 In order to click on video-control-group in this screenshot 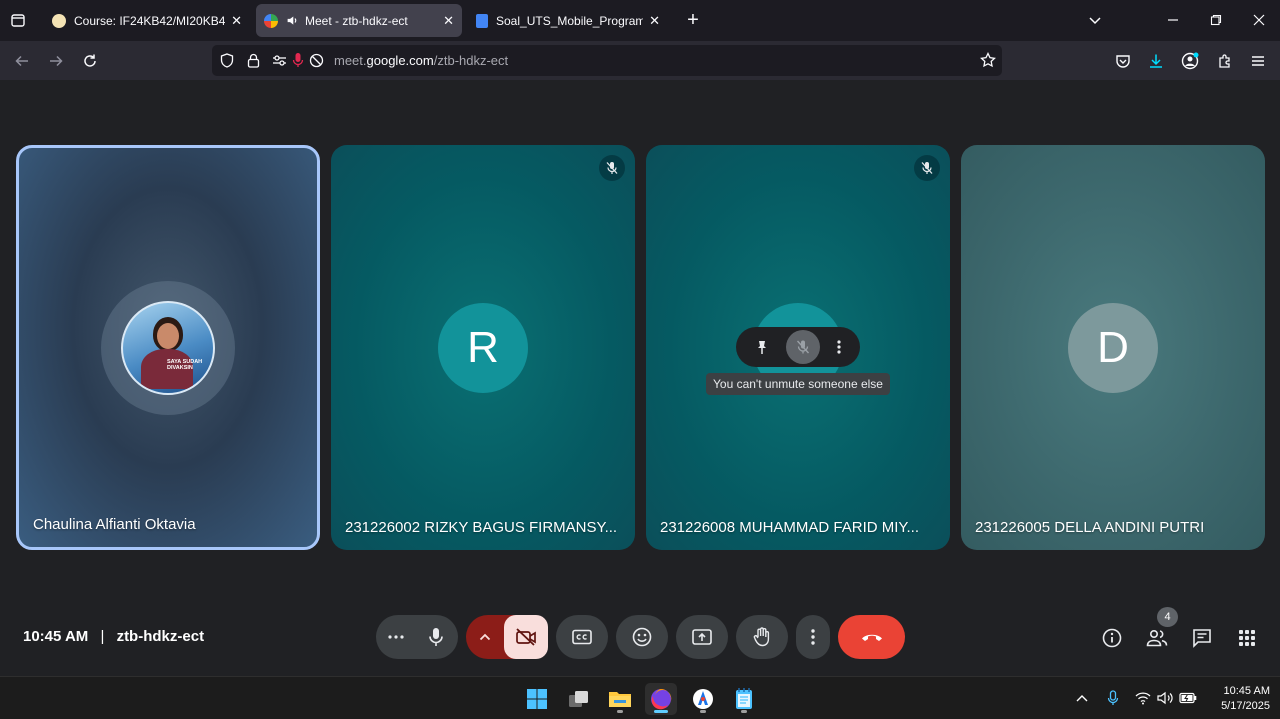, I will do `click(507, 637)`.